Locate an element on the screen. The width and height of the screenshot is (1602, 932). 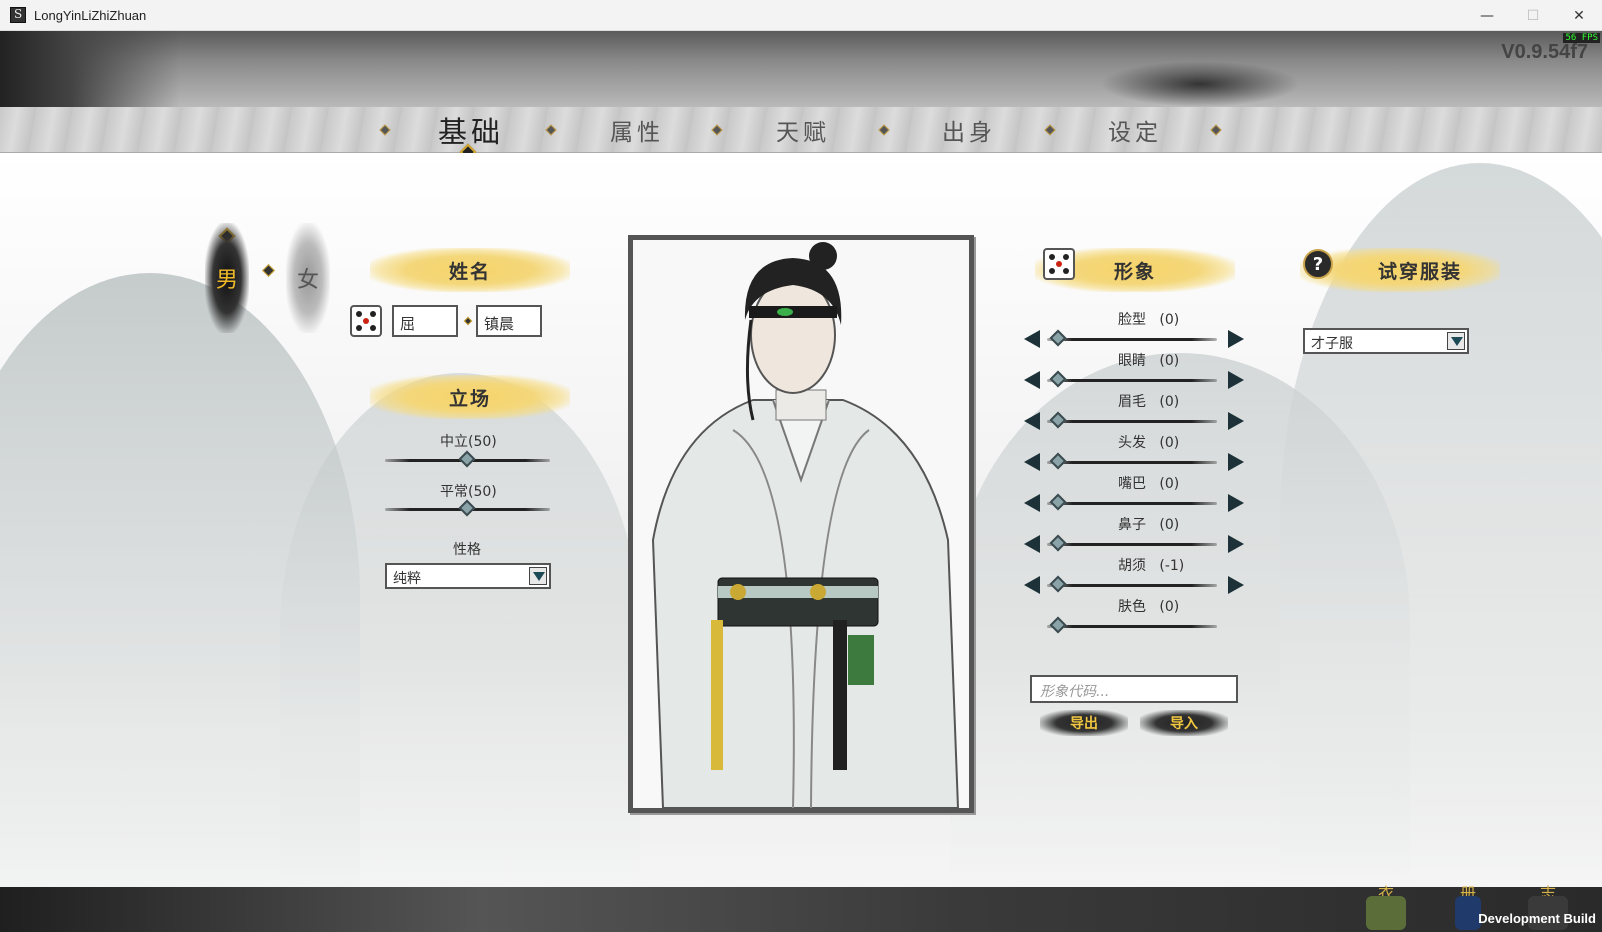
book-glyph is located at coordinates (1468, 913).